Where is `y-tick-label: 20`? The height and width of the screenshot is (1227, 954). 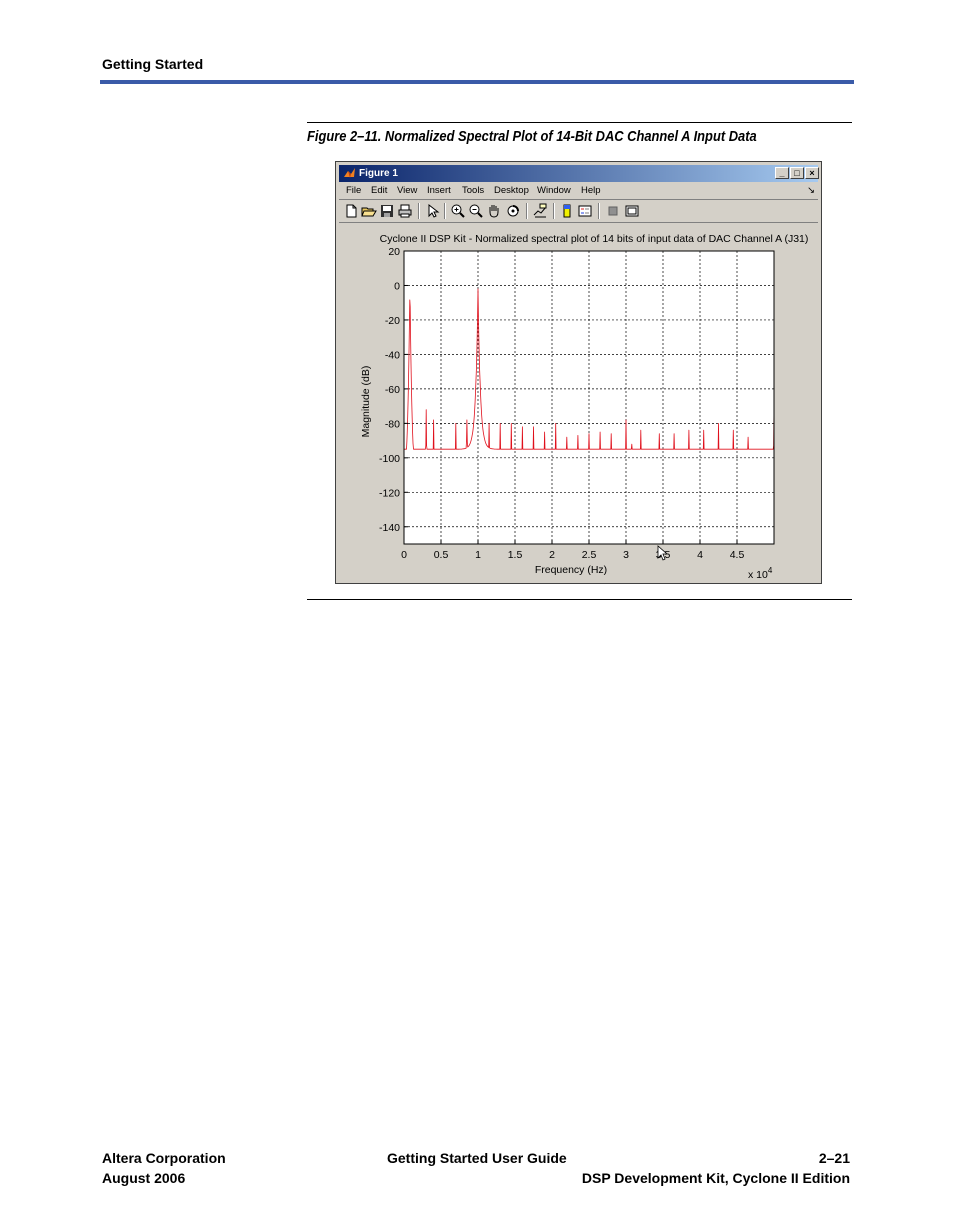 y-tick-label: 20 is located at coordinates (394, 252).